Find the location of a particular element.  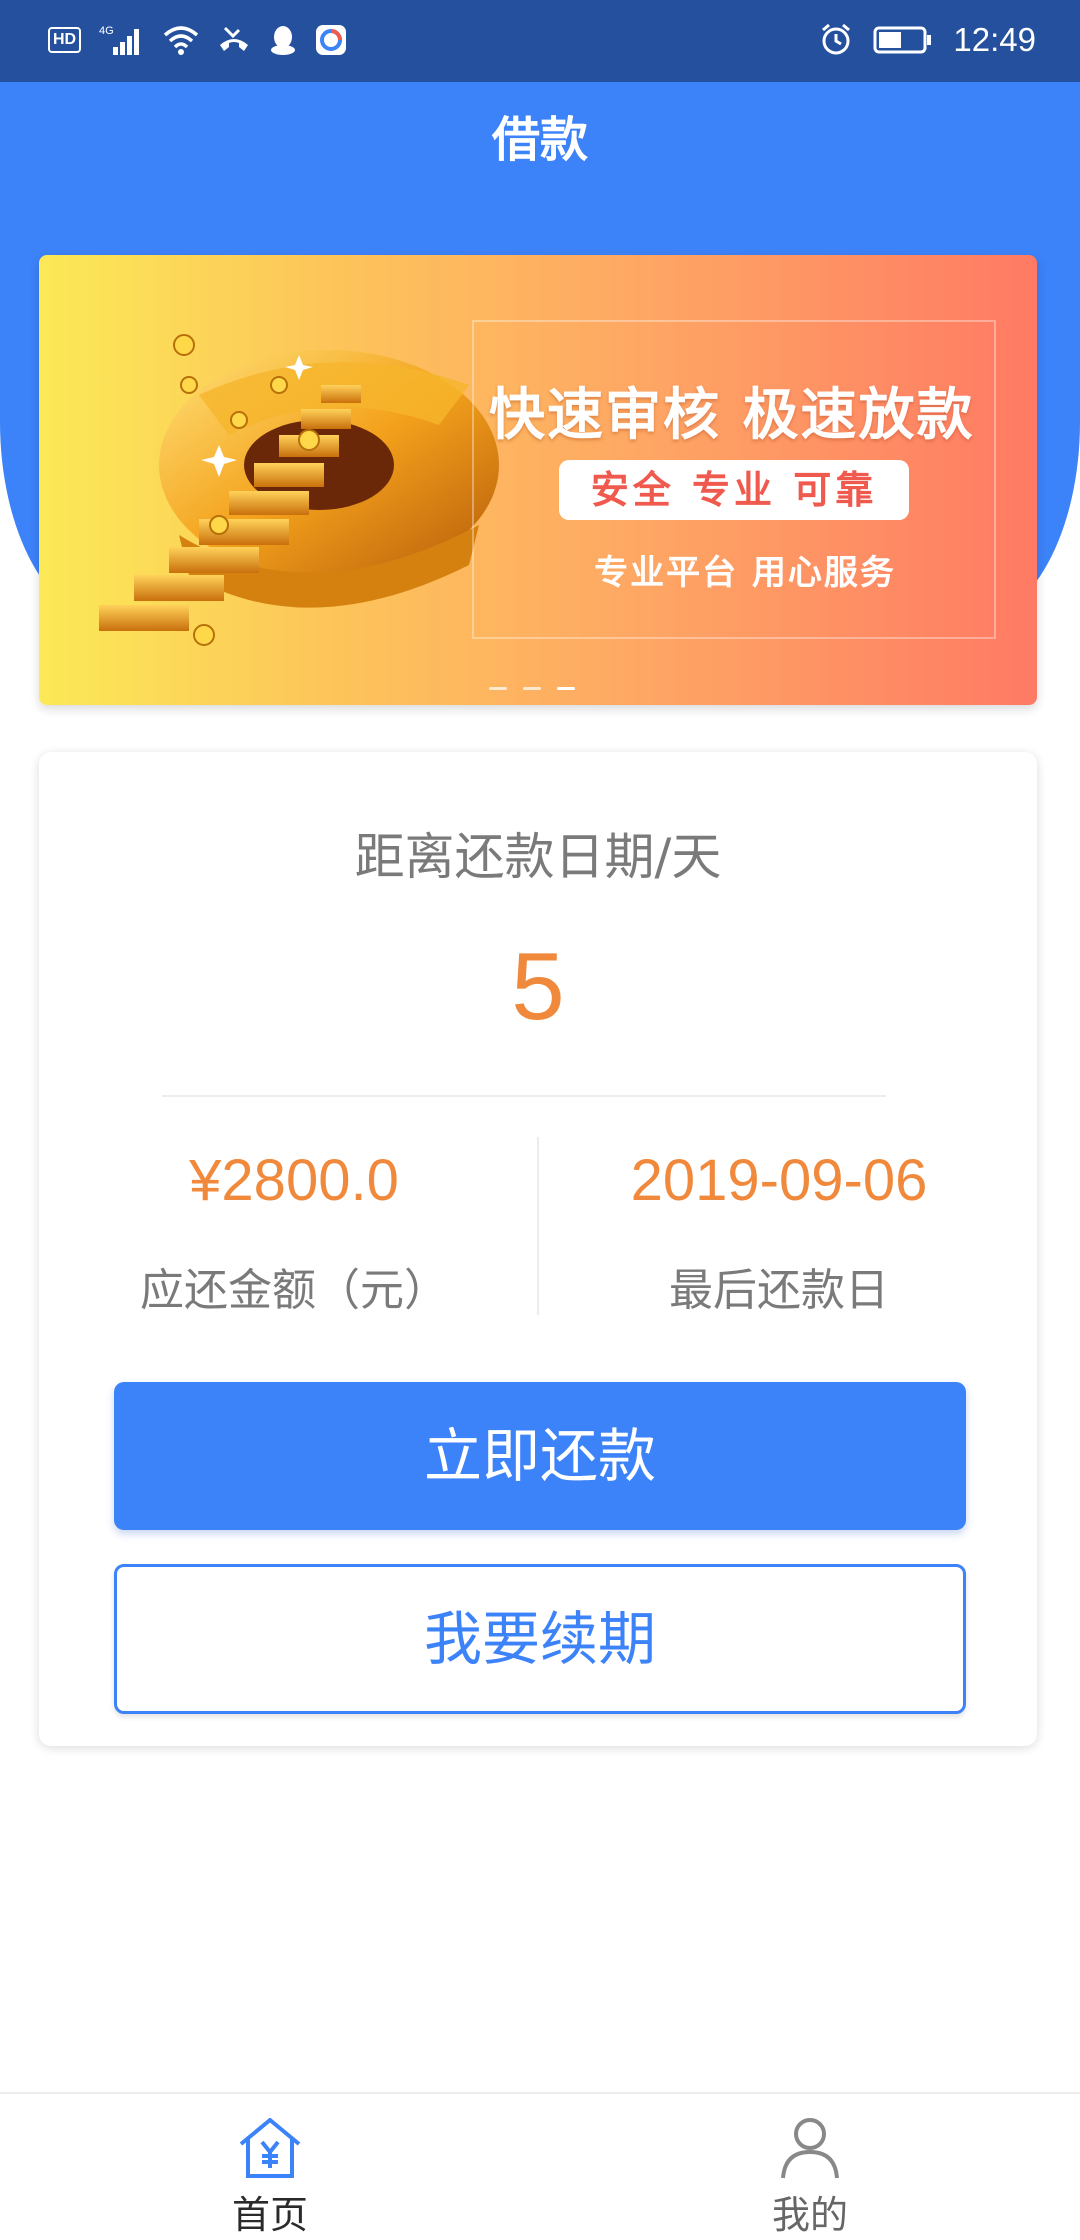

nav-item-mine: 我的 is located at coordinates (810, 2176).